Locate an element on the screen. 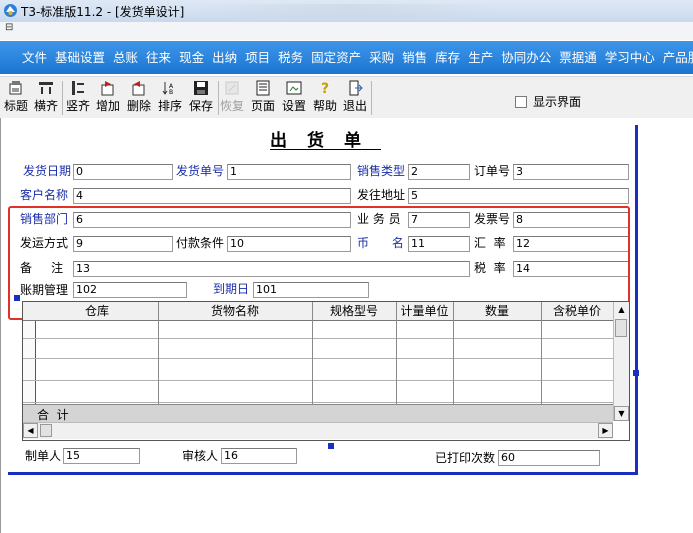 The image size is (693, 533). align-vertical-icon is located at coordinates (78, 88).